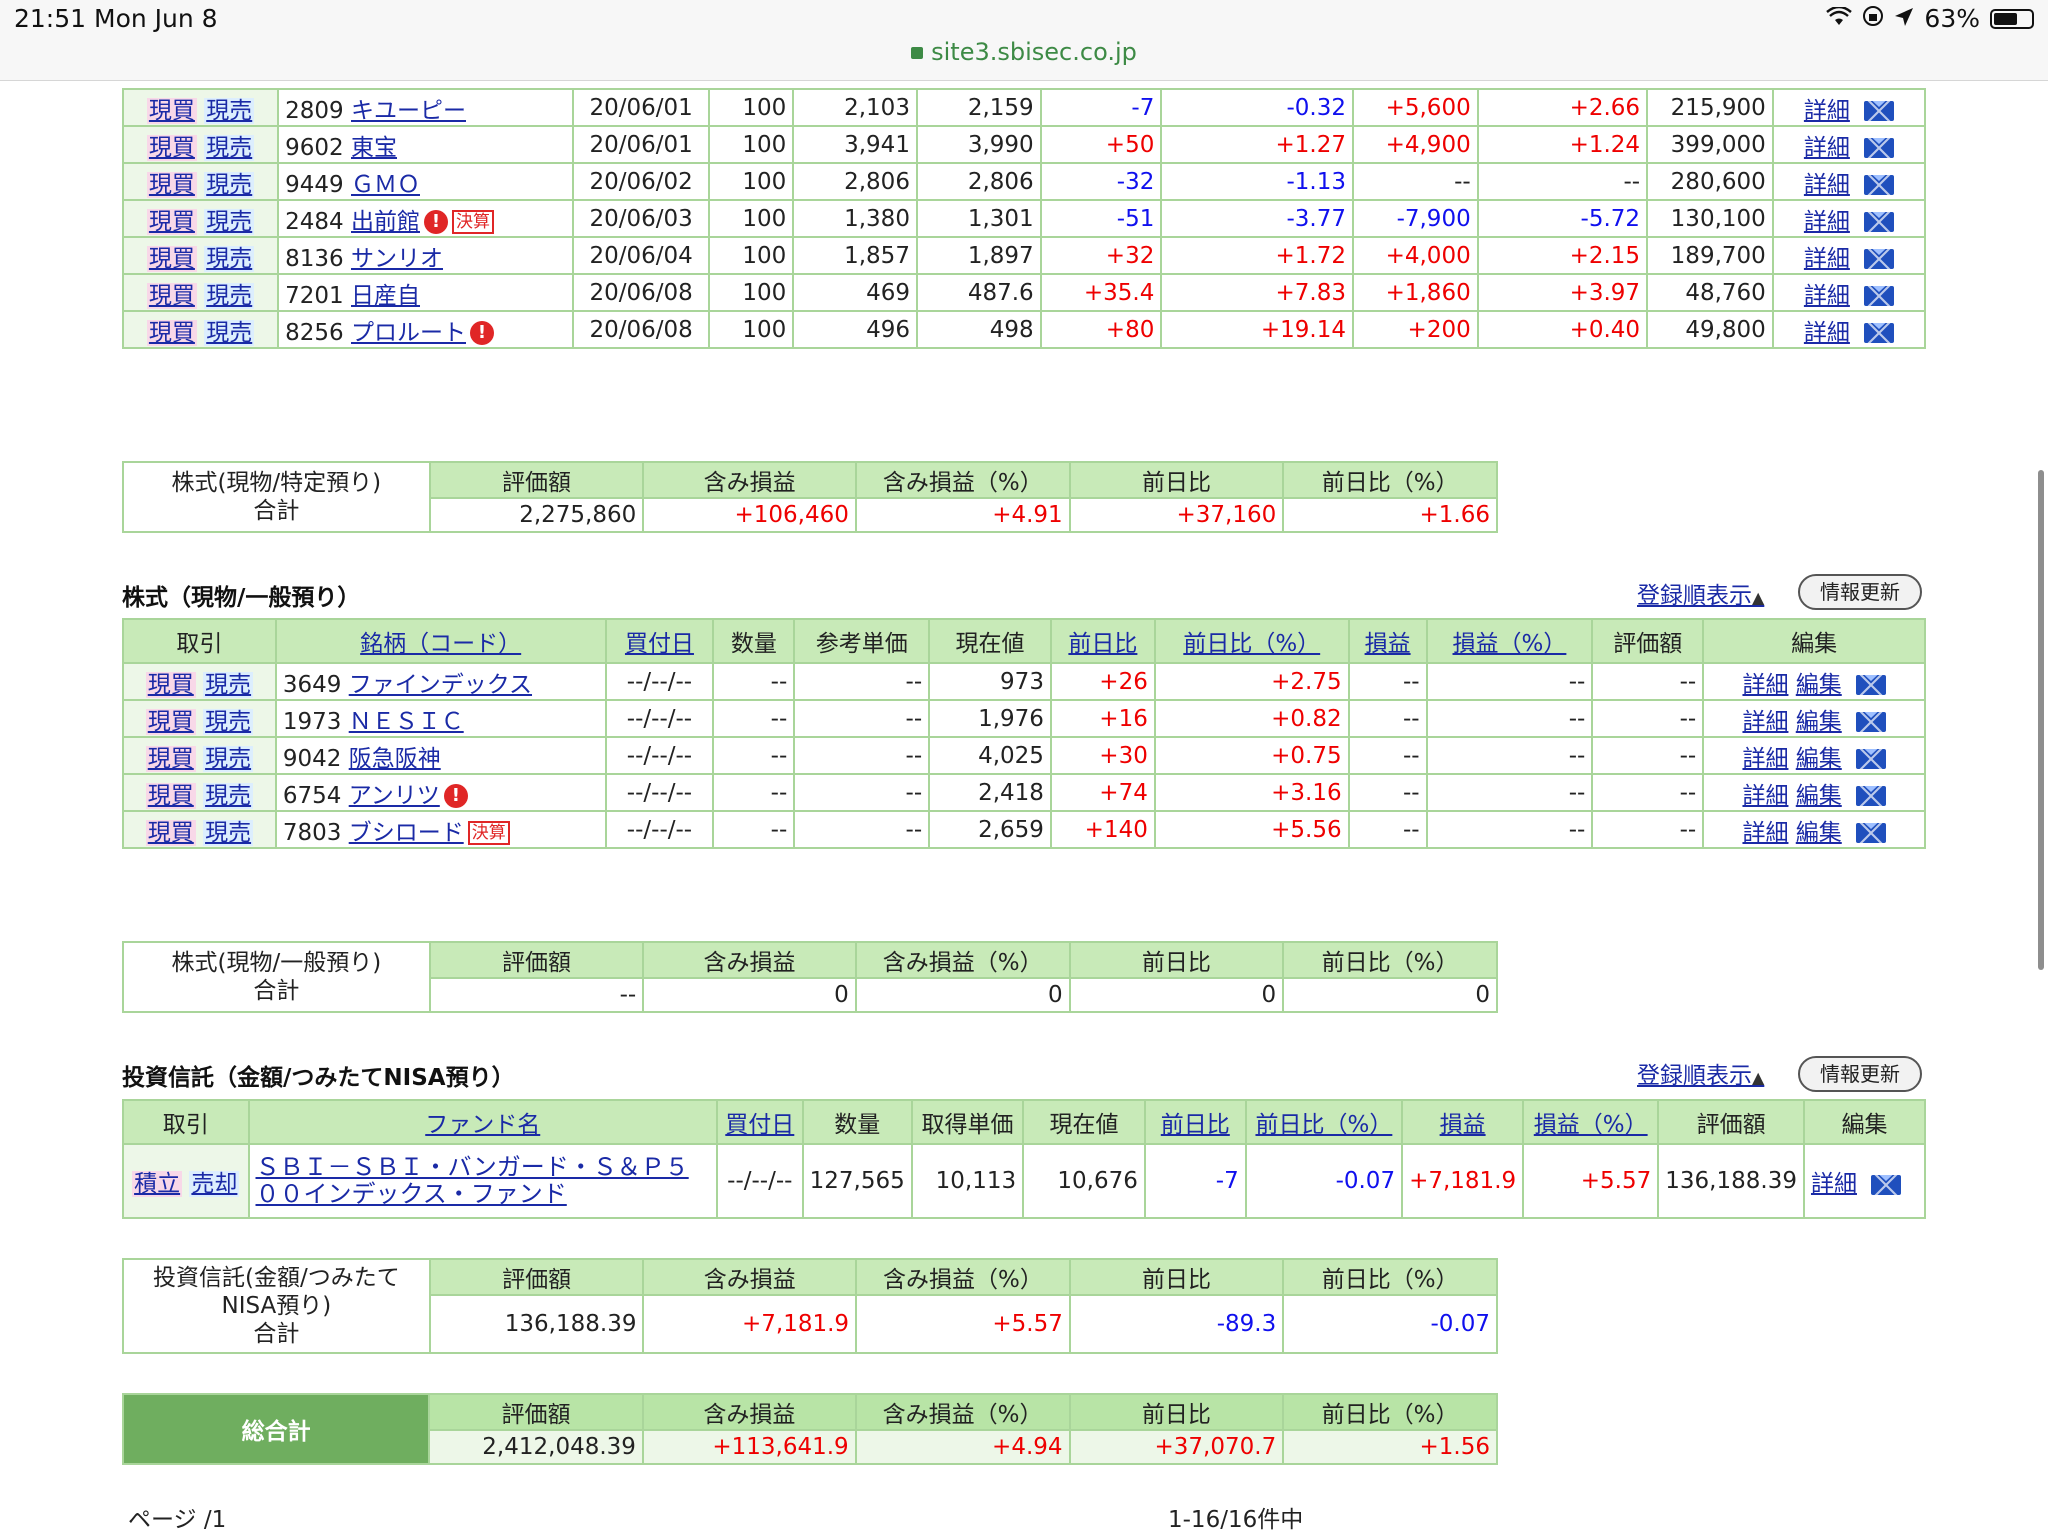  I want to click on column-header: 銘柄（コード）, so click(440, 641).